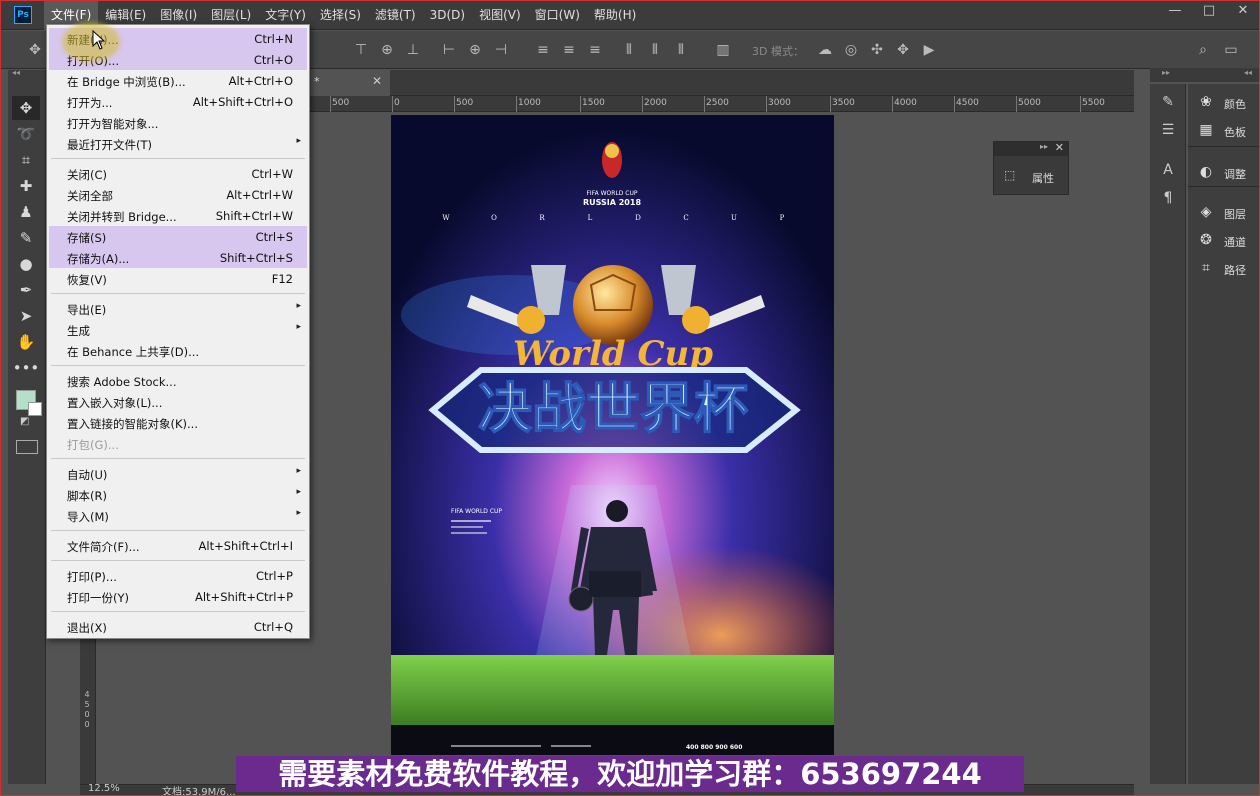 The height and width of the screenshot is (796, 1260). I want to click on close-window-button: ✕, so click(1243, 12).